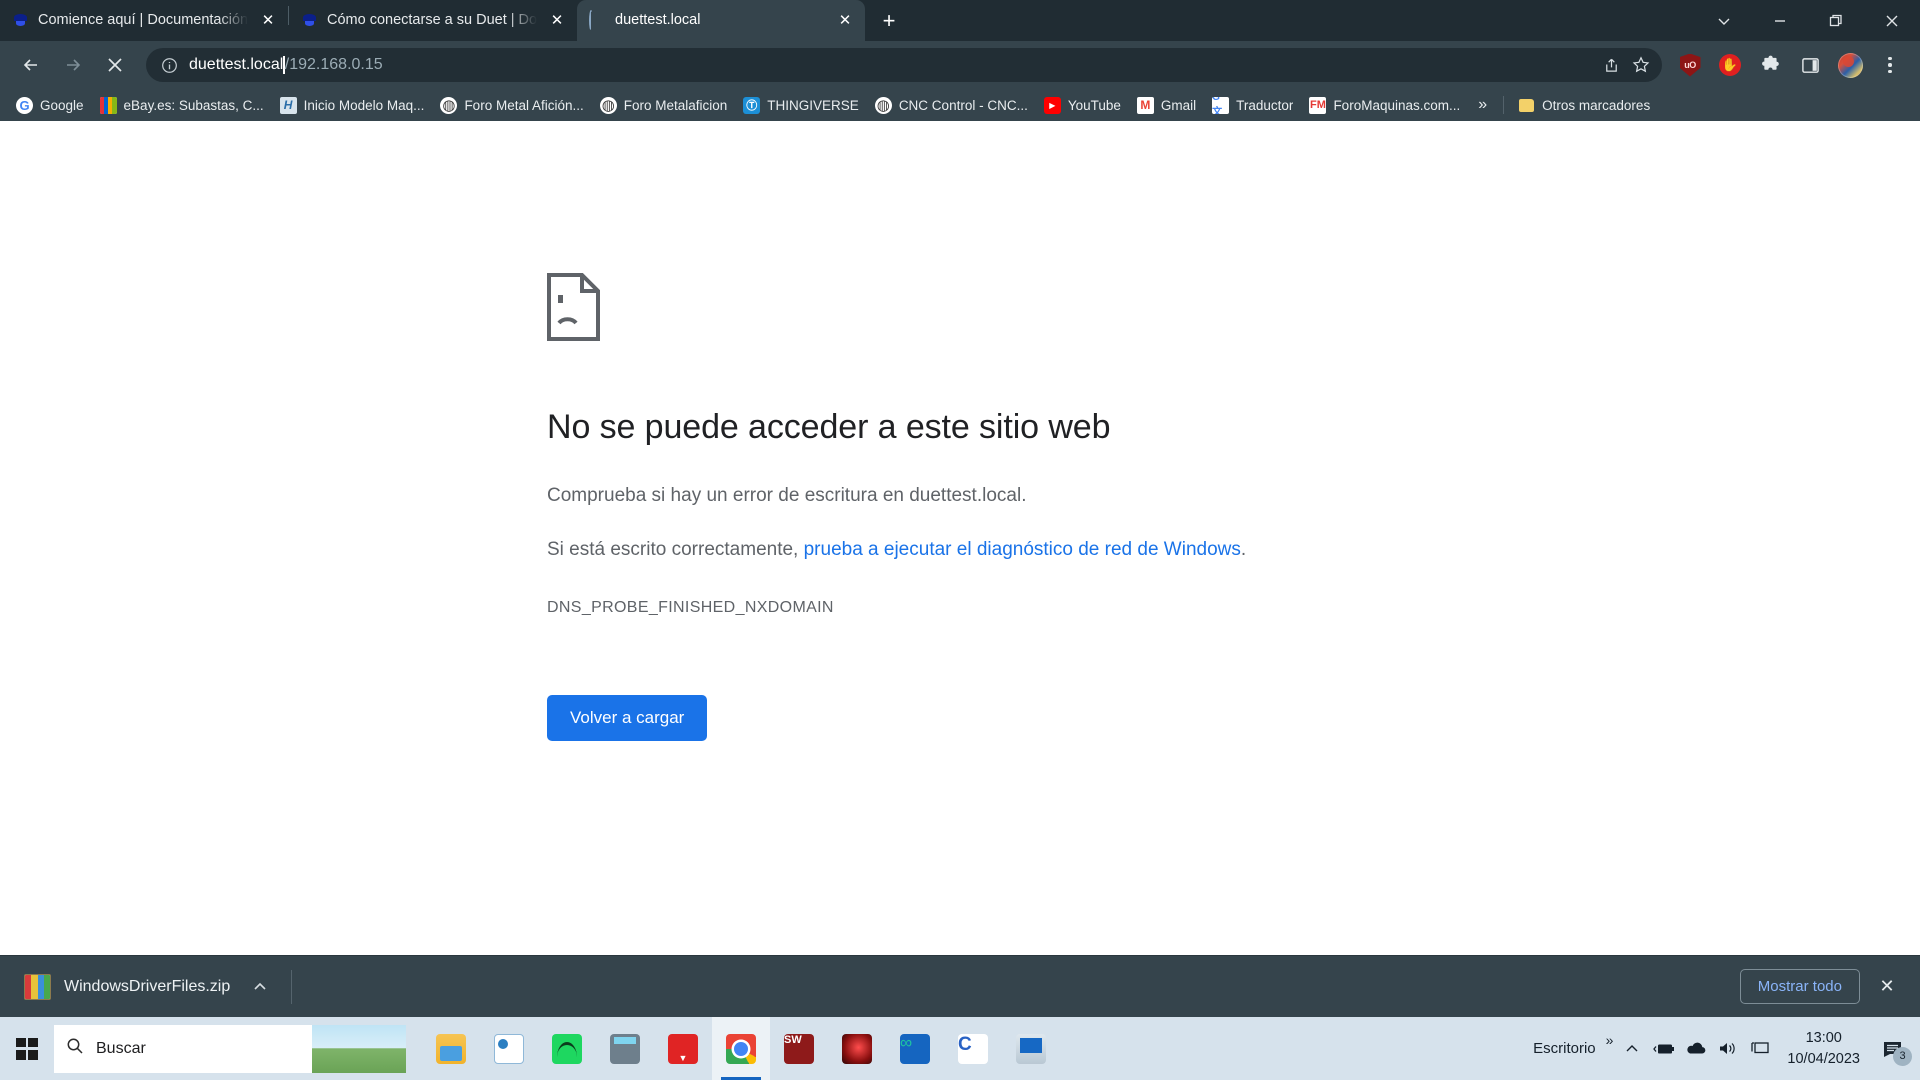 This screenshot has width=1920, height=1080. I want to click on adblock-extension-icon: ✋, so click(1730, 65).